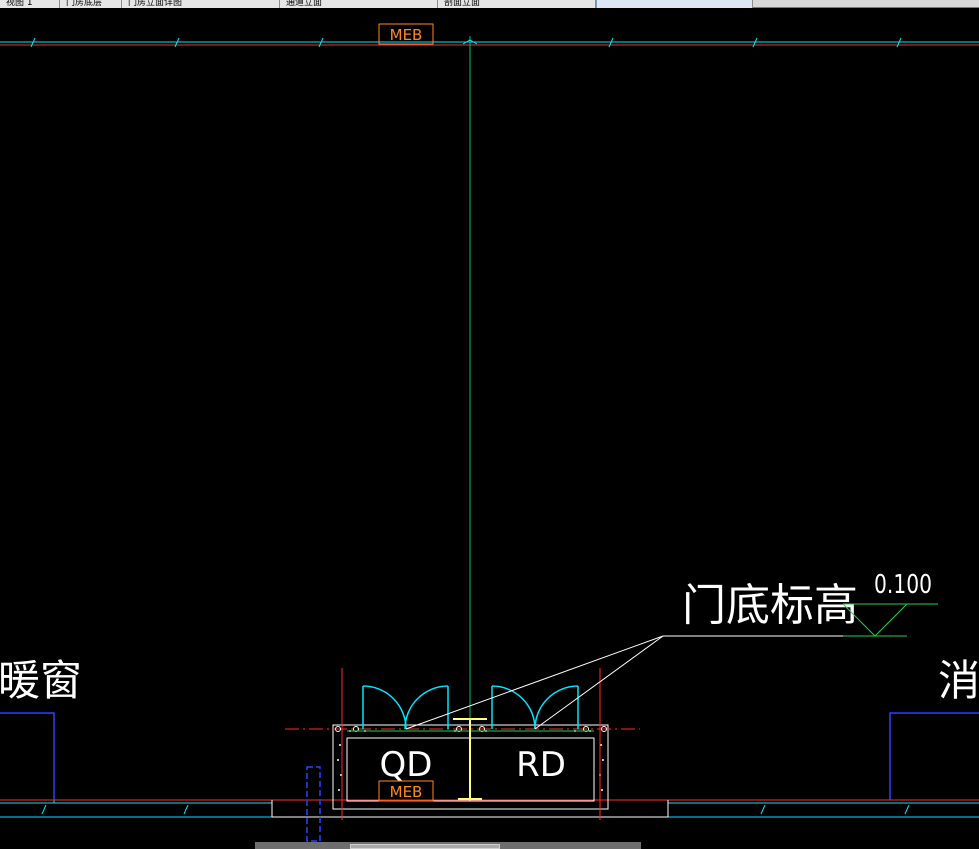 The image size is (979, 849). I want to click on right-partial-caption: 消, so click(958, 680).